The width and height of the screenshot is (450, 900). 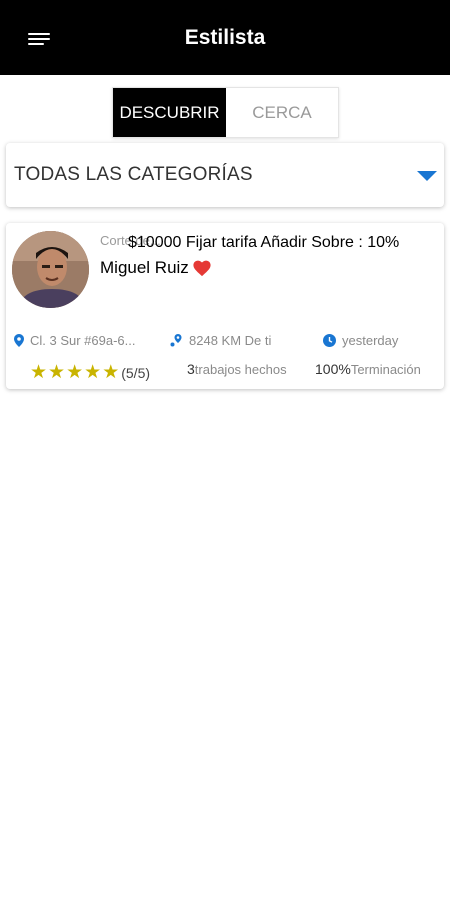 I want to click on page-title: Estilista, so click(x=225, y=37).